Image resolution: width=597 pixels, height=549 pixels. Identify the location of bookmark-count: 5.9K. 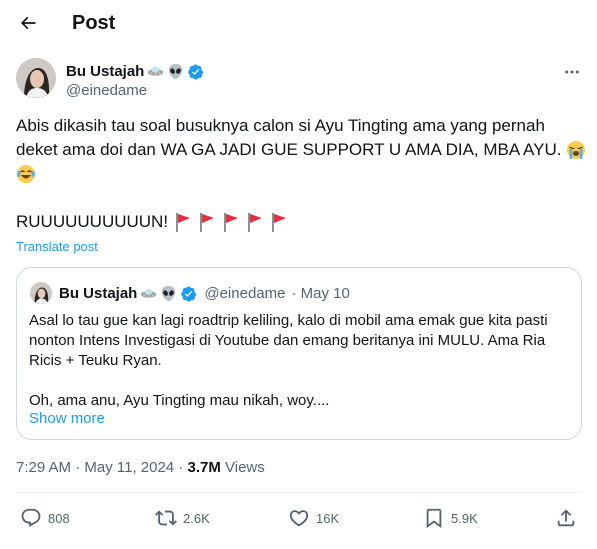
(464, 518).